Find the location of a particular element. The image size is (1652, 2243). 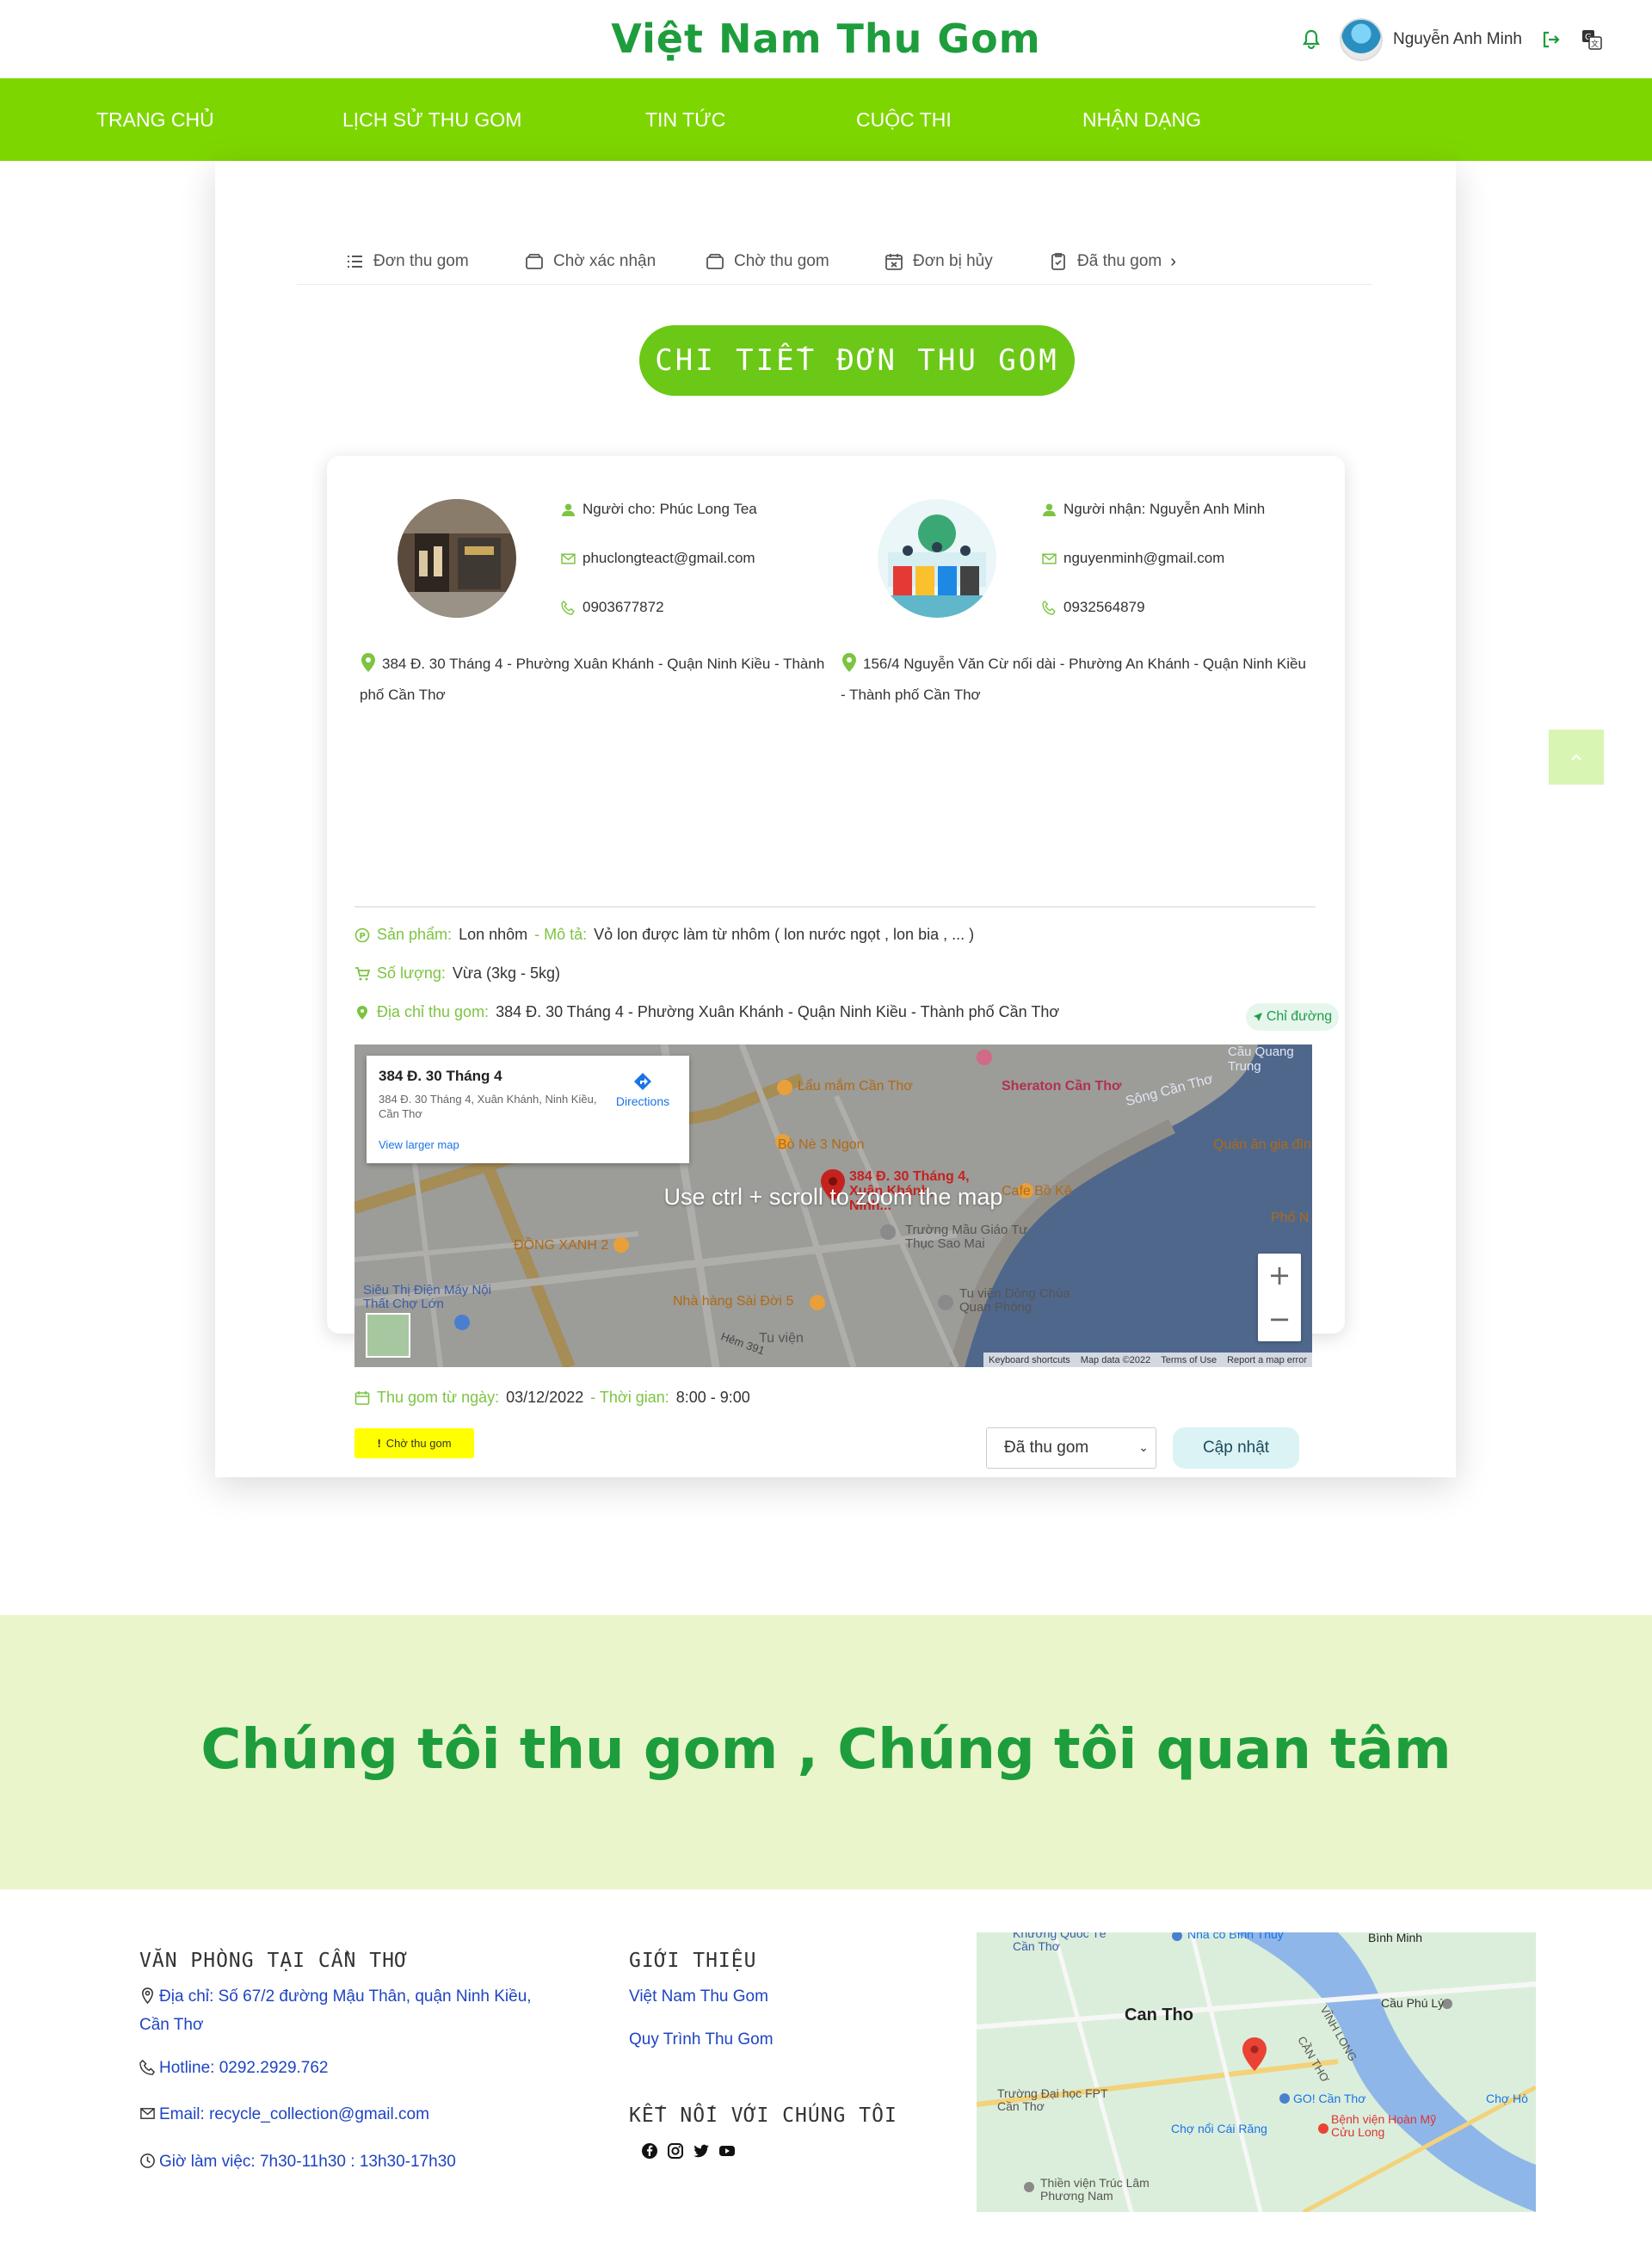

sender-phone: 0903677872 is located at coordinates (623, 607).